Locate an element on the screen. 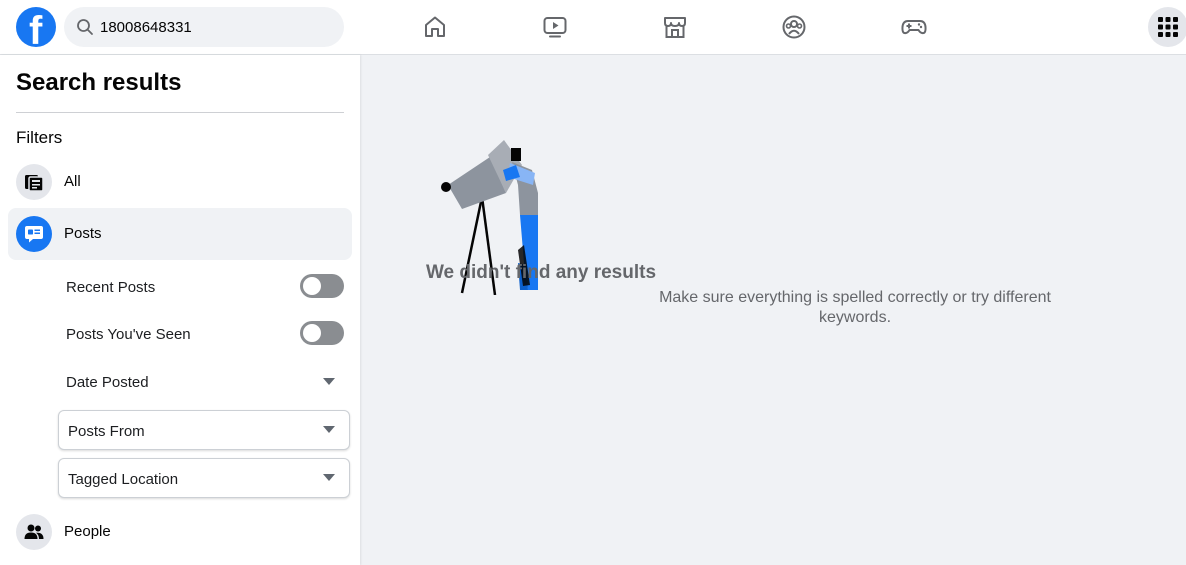 Image resolution: width=1186 pixels, height=565 pixels. marketplace-icon is located at coordinates (675, 27).